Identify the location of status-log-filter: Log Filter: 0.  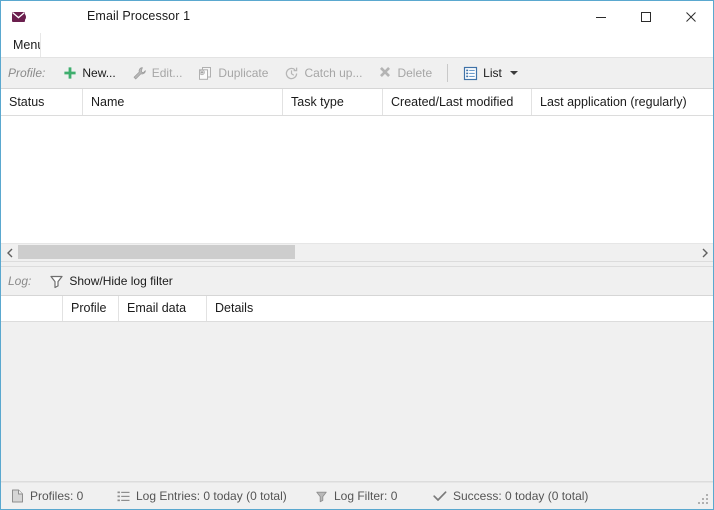
(364, 496).